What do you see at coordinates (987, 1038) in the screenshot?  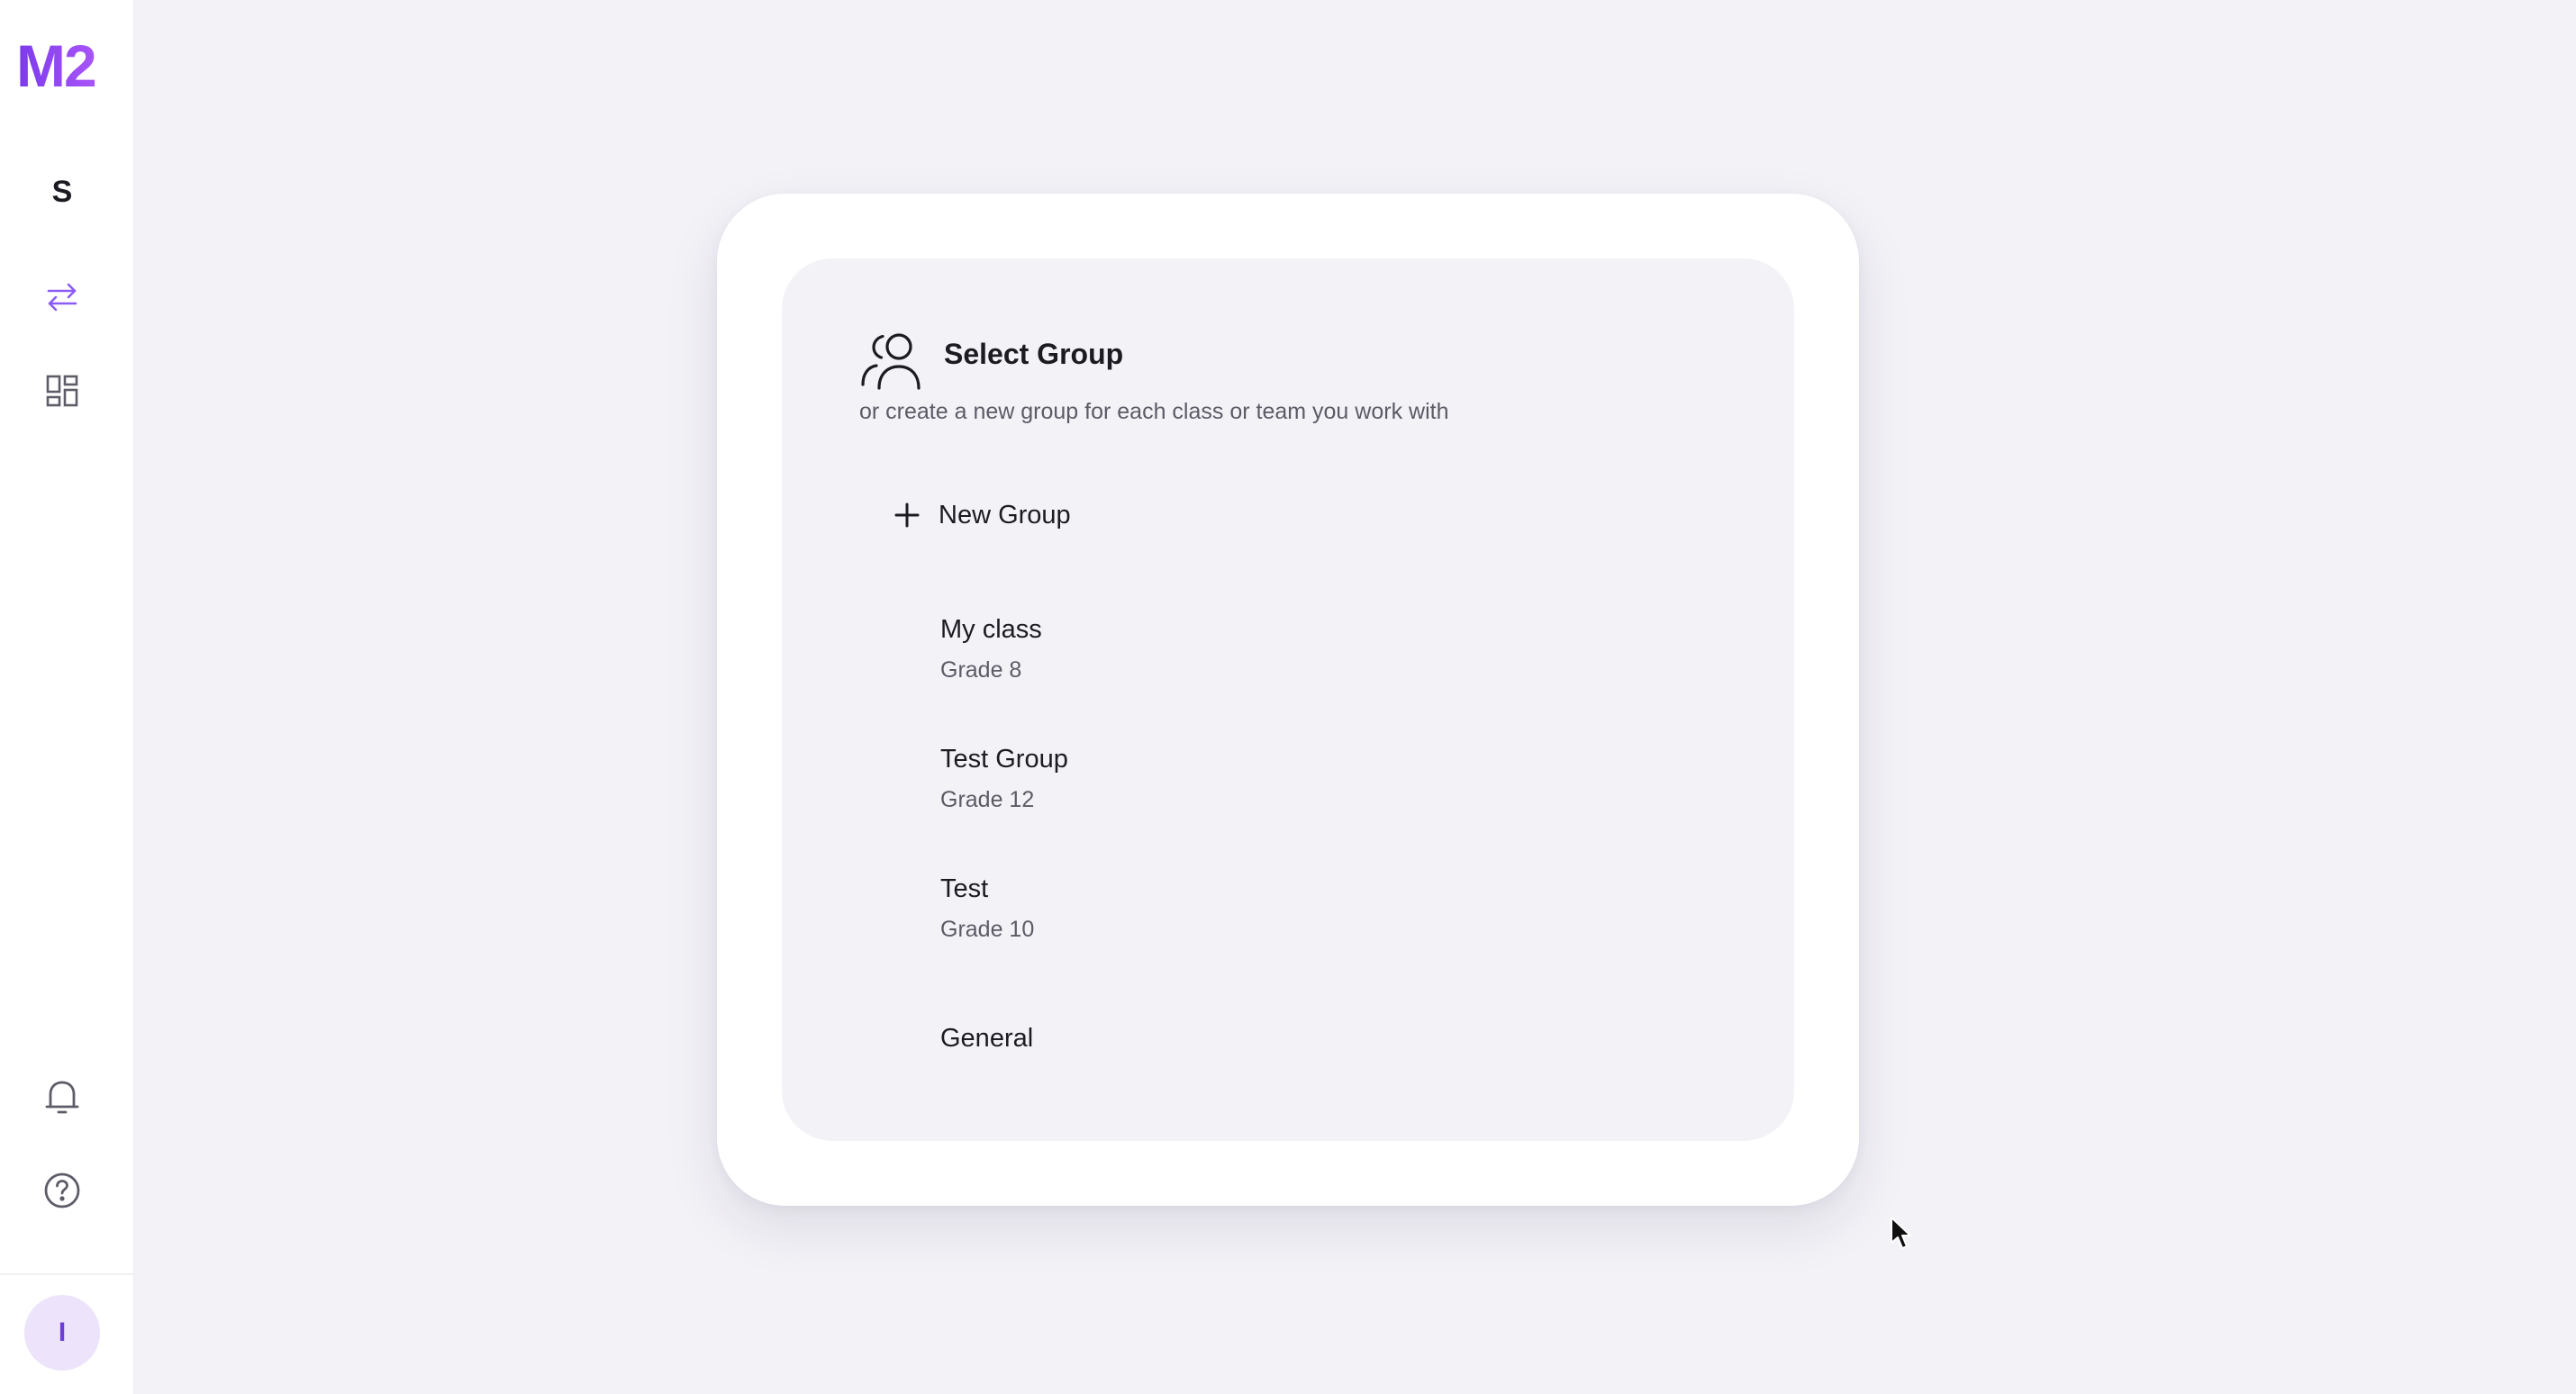 I see `group-name: General` at bounding box center [987, 1038].